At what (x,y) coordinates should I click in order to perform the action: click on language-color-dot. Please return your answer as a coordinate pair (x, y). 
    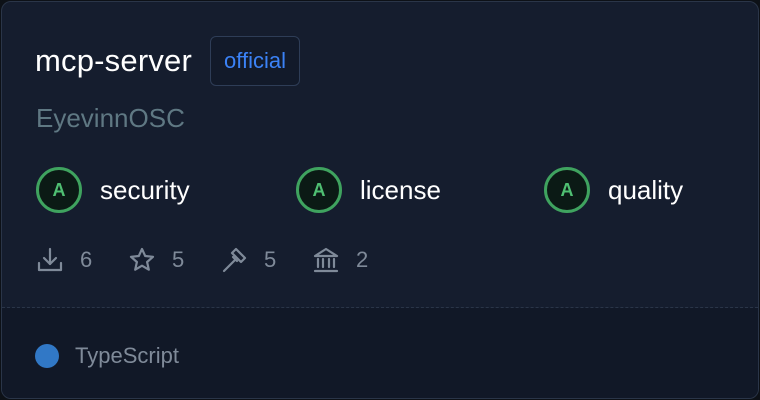
    Looking at the image, I should click on (47, 356).